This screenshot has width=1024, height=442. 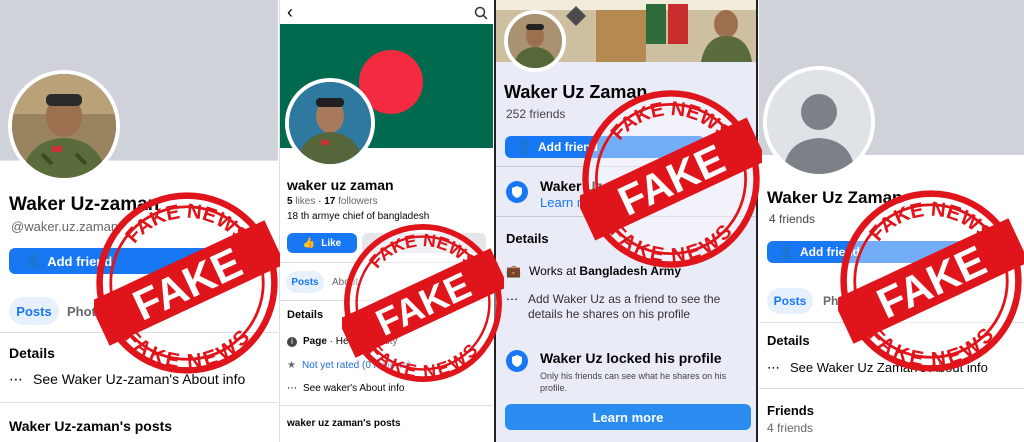 What do you see at coordinates (628, 417) in the screenshot?
I see `learn-more-button: Learn more` at bounding box center [628, 417].